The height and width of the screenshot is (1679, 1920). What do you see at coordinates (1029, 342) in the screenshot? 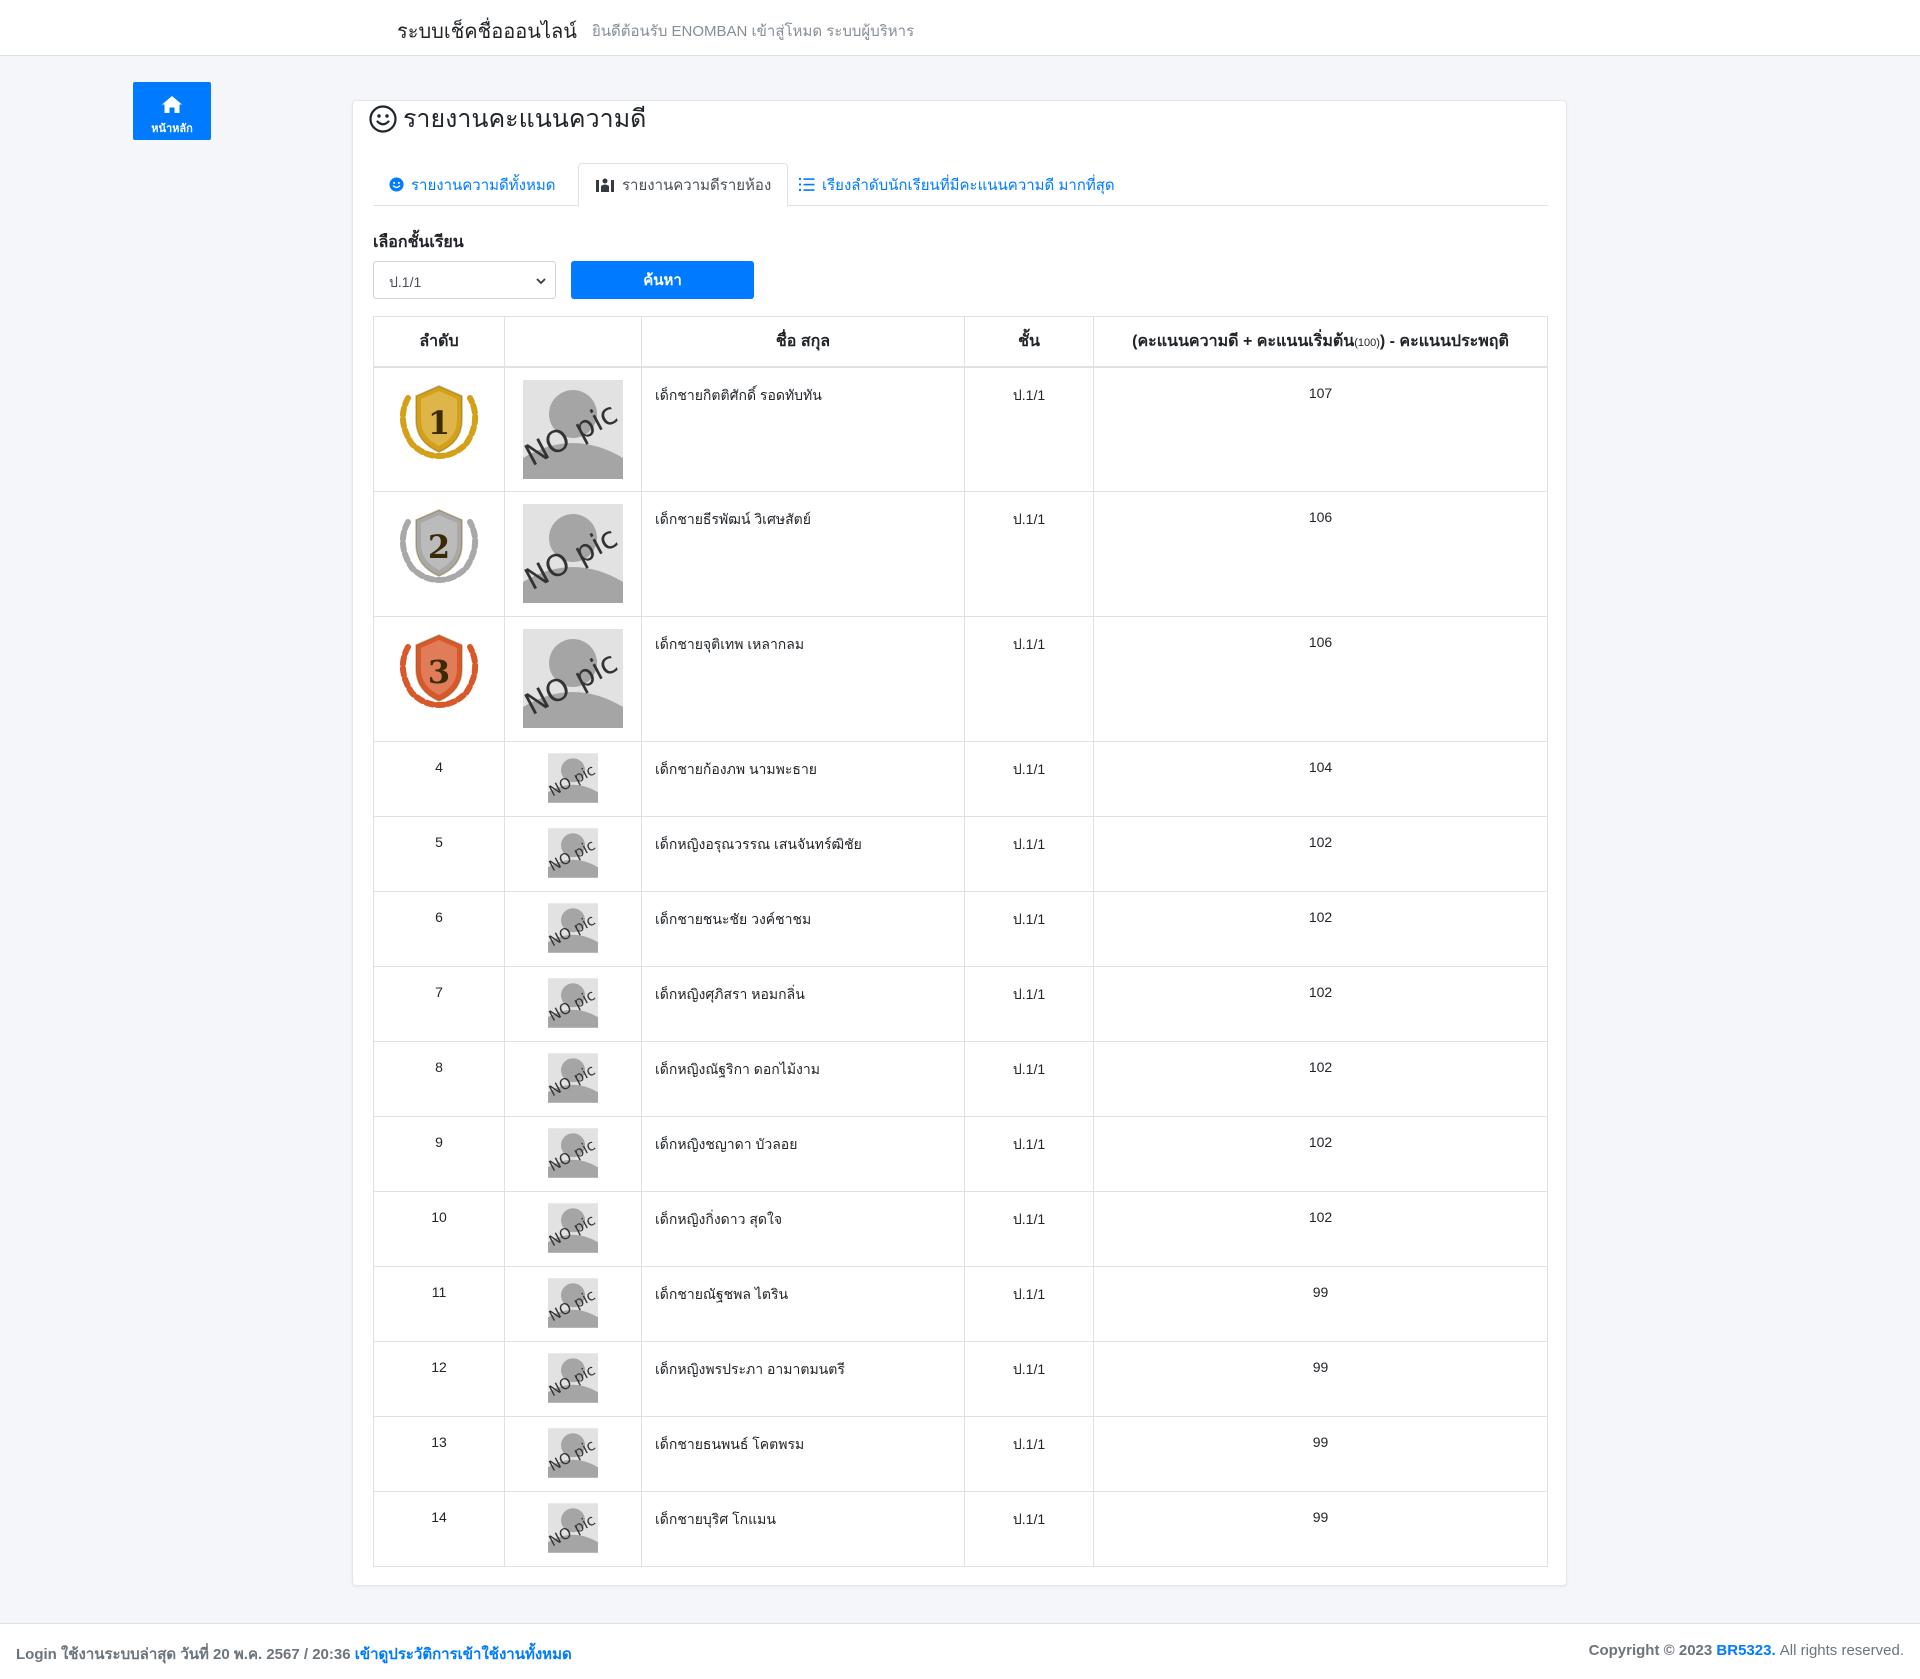
I see `col-class-header: ชั้น` at bounding box center [1029, 342].